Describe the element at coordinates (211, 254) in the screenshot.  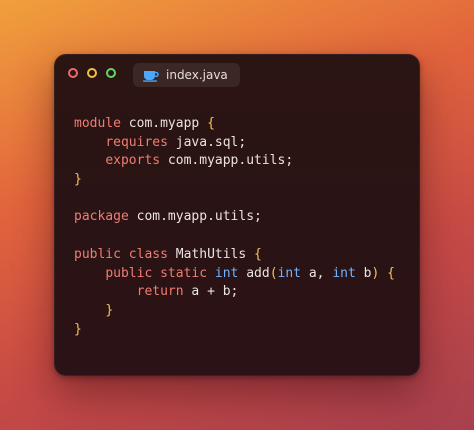
I see `code-token: MathUtils` at that location.